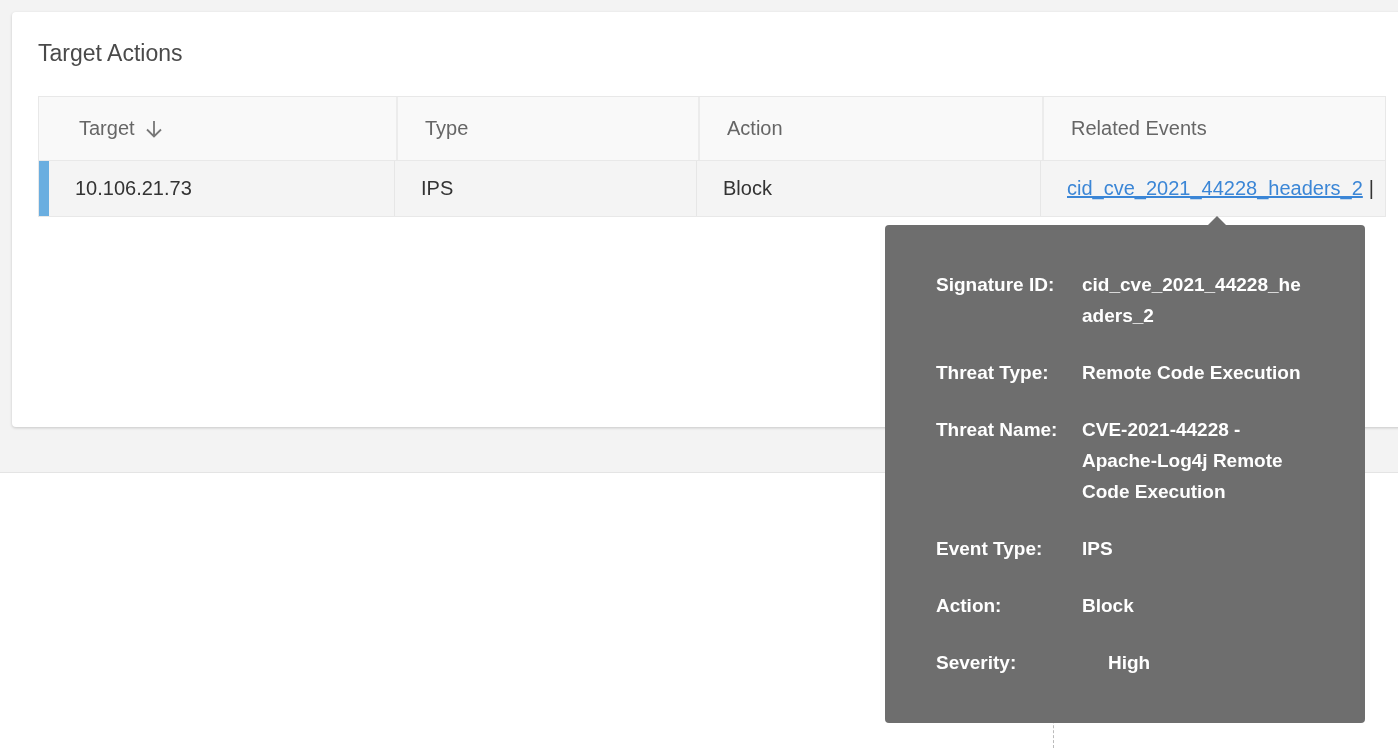  Describe the element at coordinates (1183, 461) in the screenshot. I see `tooltip-value: CVE-2021-44228 - Apache-Log4j Remote Code Execution` at that location.